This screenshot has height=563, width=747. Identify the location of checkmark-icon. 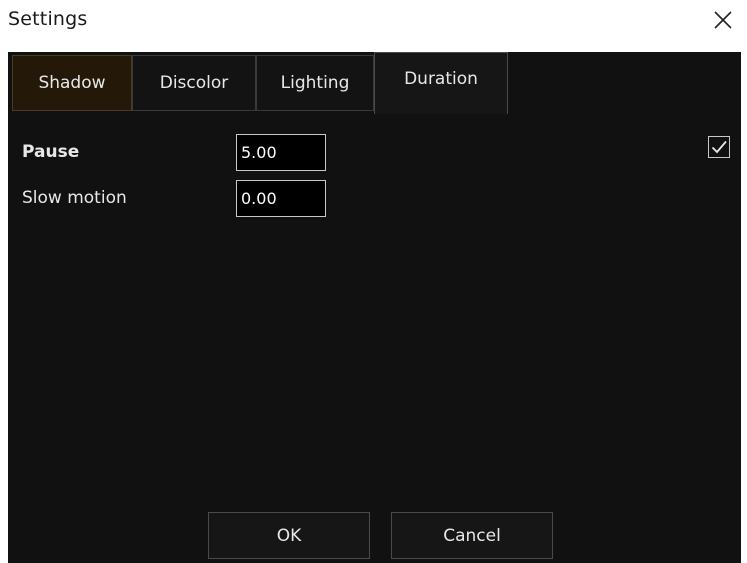
(719, 147).